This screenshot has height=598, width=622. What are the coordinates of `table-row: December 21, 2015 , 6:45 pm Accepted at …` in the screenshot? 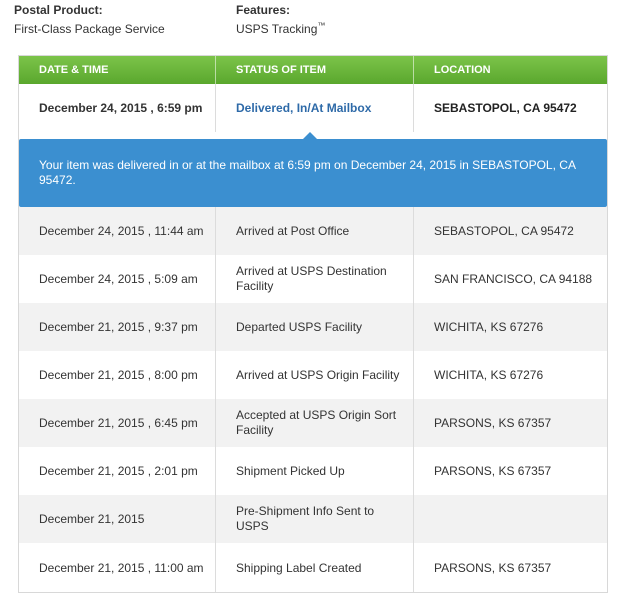 It's located at (313, 423).